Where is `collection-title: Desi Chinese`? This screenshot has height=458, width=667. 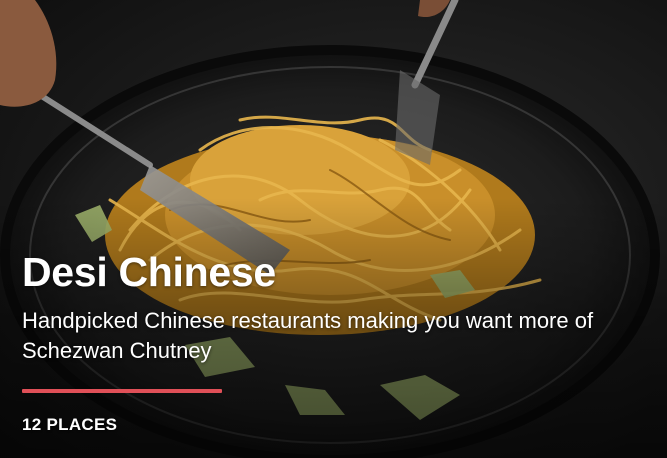 collection-title: Desi Chinese is located at coordinates (149, 272).